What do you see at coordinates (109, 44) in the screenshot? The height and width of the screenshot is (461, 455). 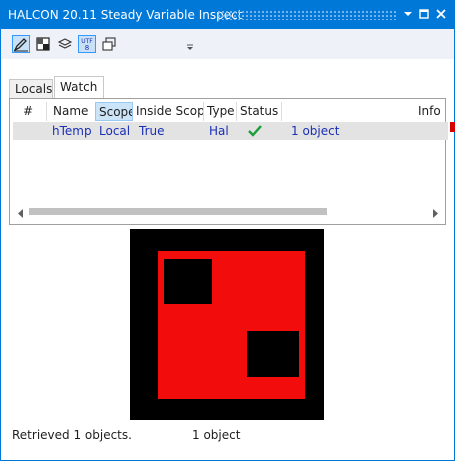 I see `copy-window-icon` at bounding box center [109, 44].